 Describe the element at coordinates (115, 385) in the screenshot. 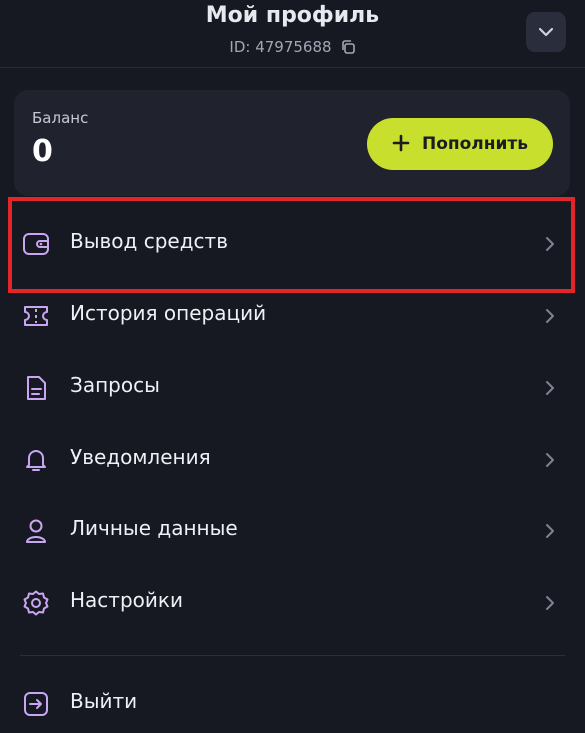

I see `menu-item-label: Запросы` at that location.